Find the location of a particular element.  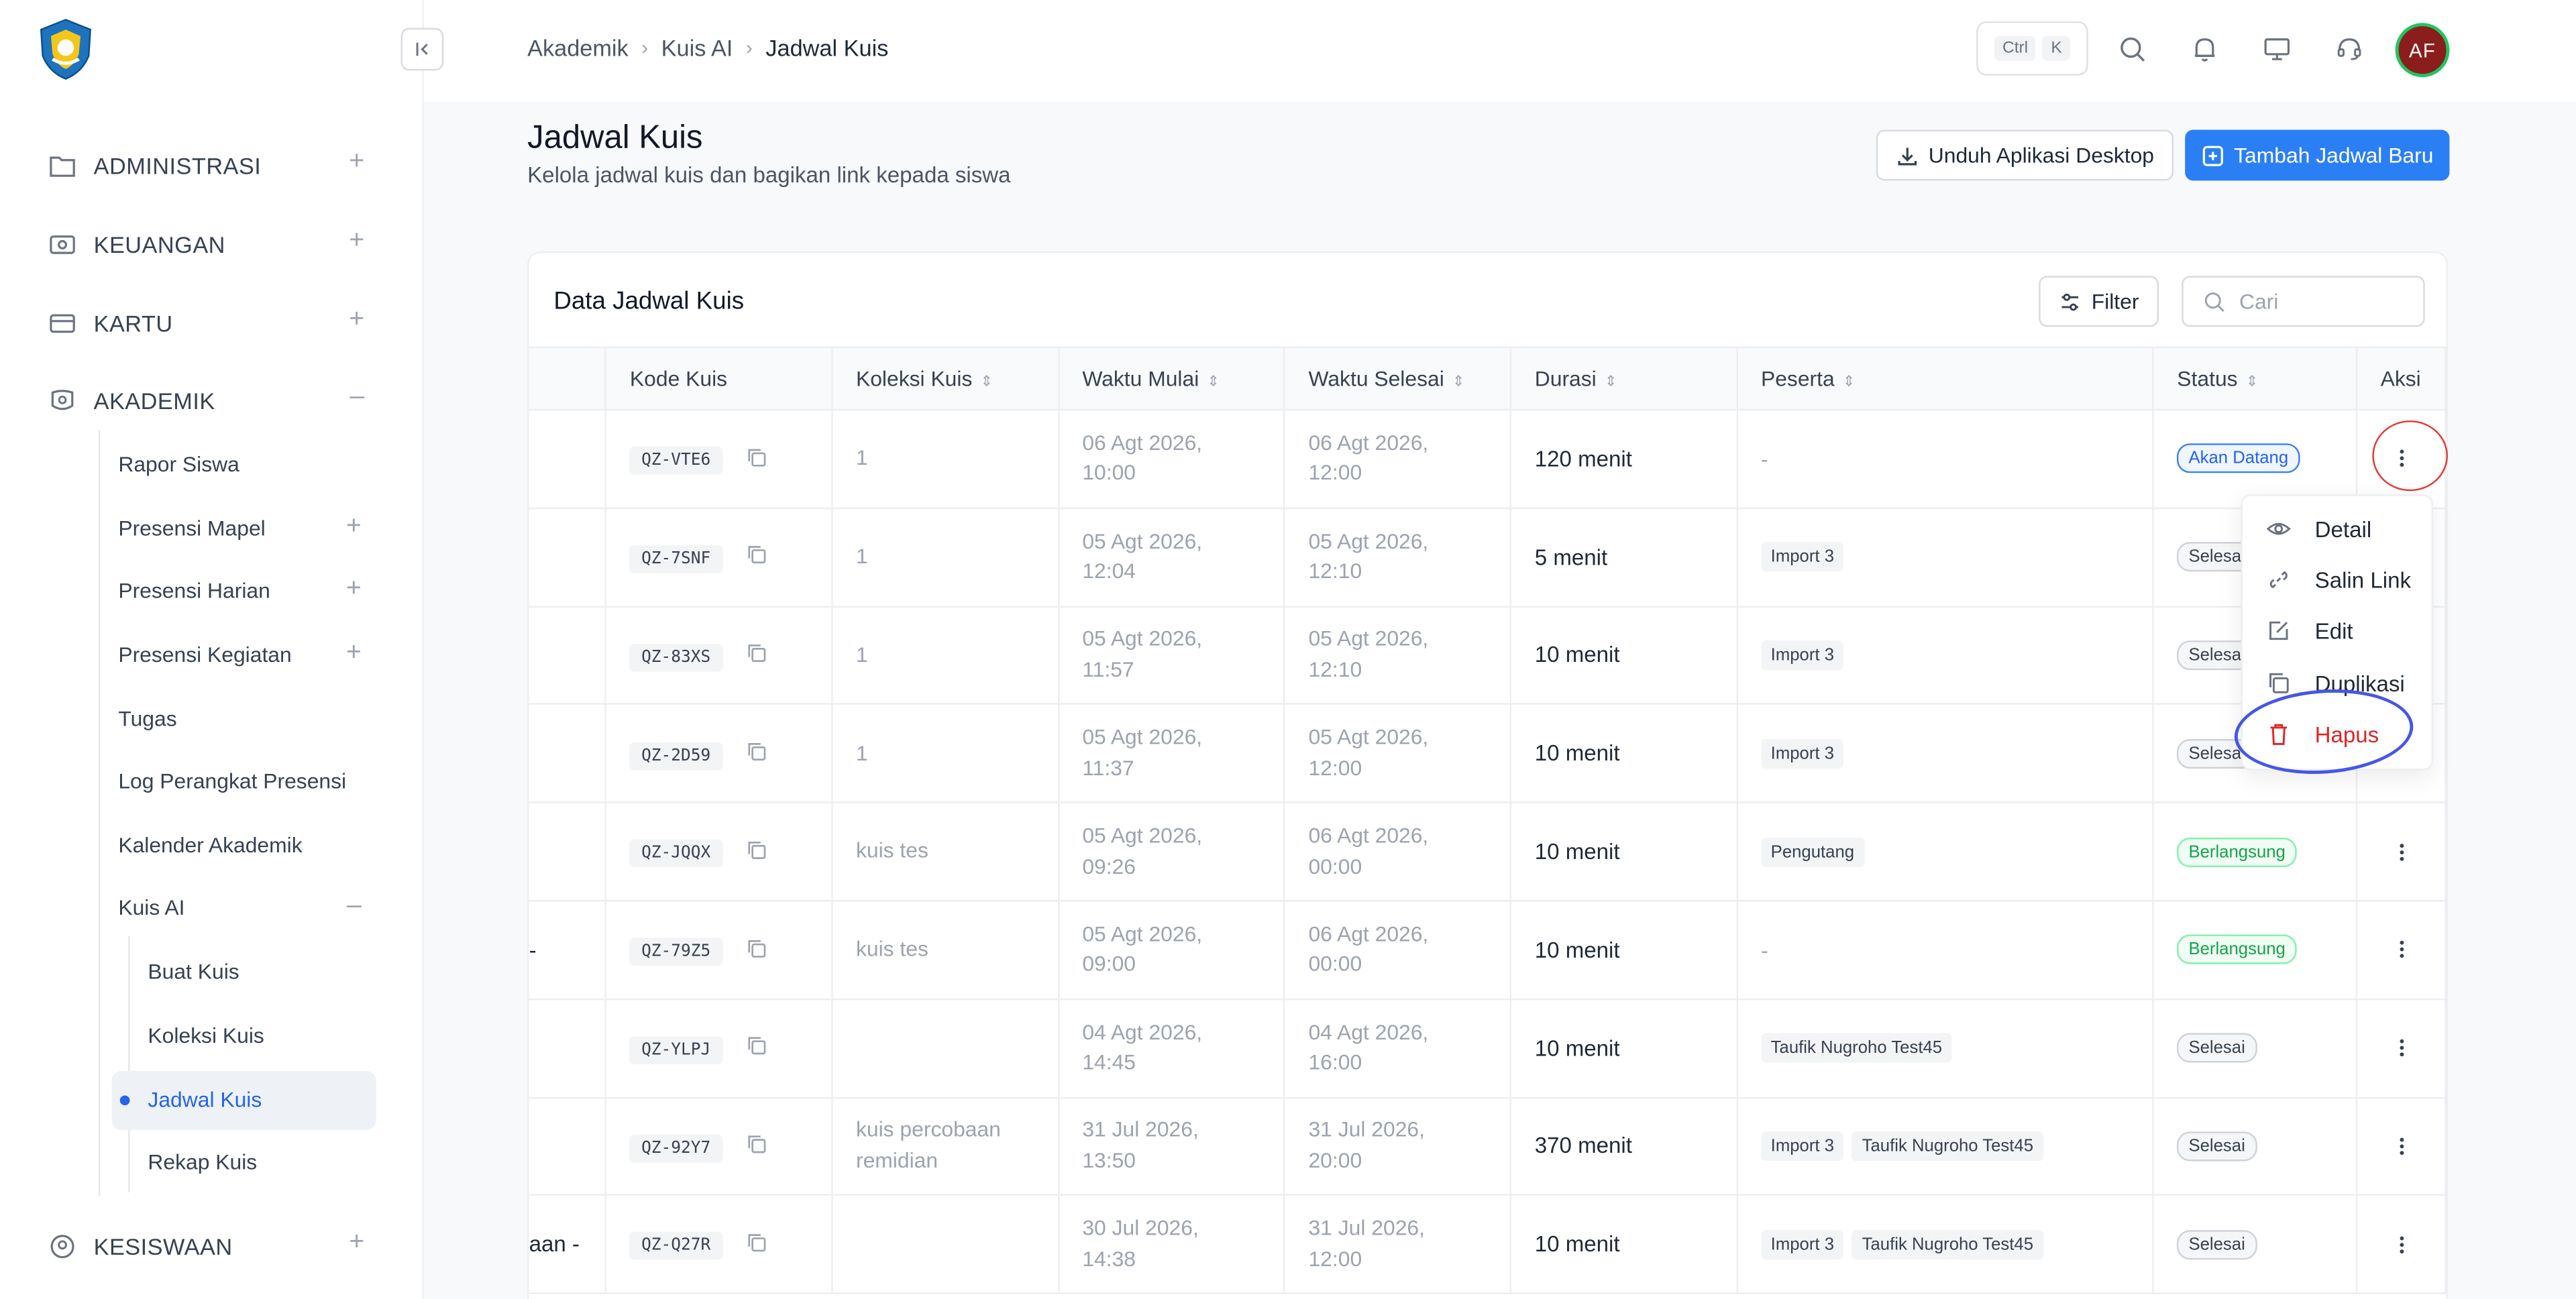

menu-item-detail: Detail is located at coordinates (2318, 529).